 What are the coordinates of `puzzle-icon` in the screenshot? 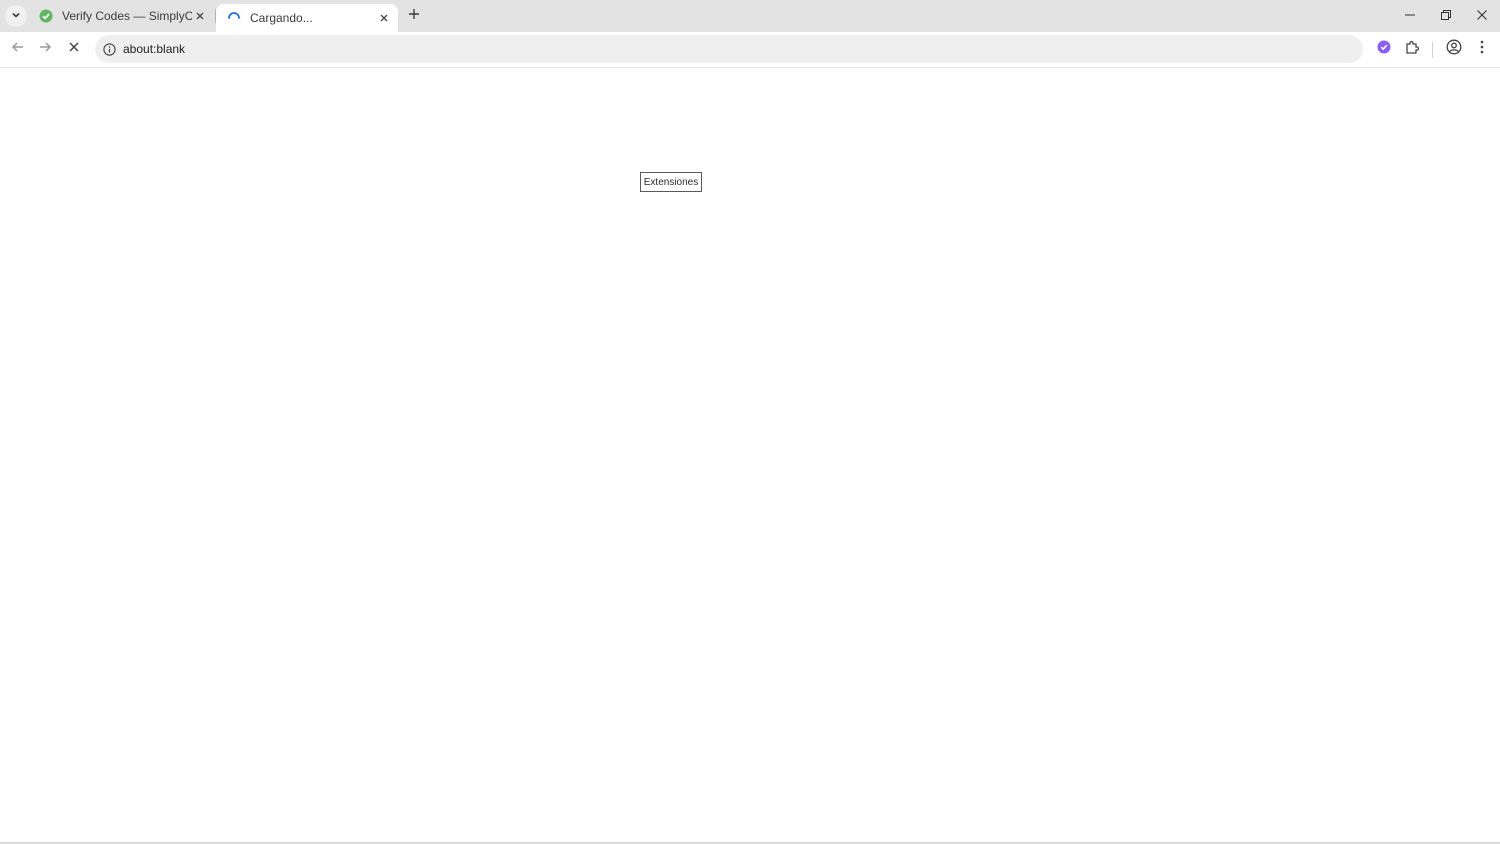 It's located at (1412, 49).